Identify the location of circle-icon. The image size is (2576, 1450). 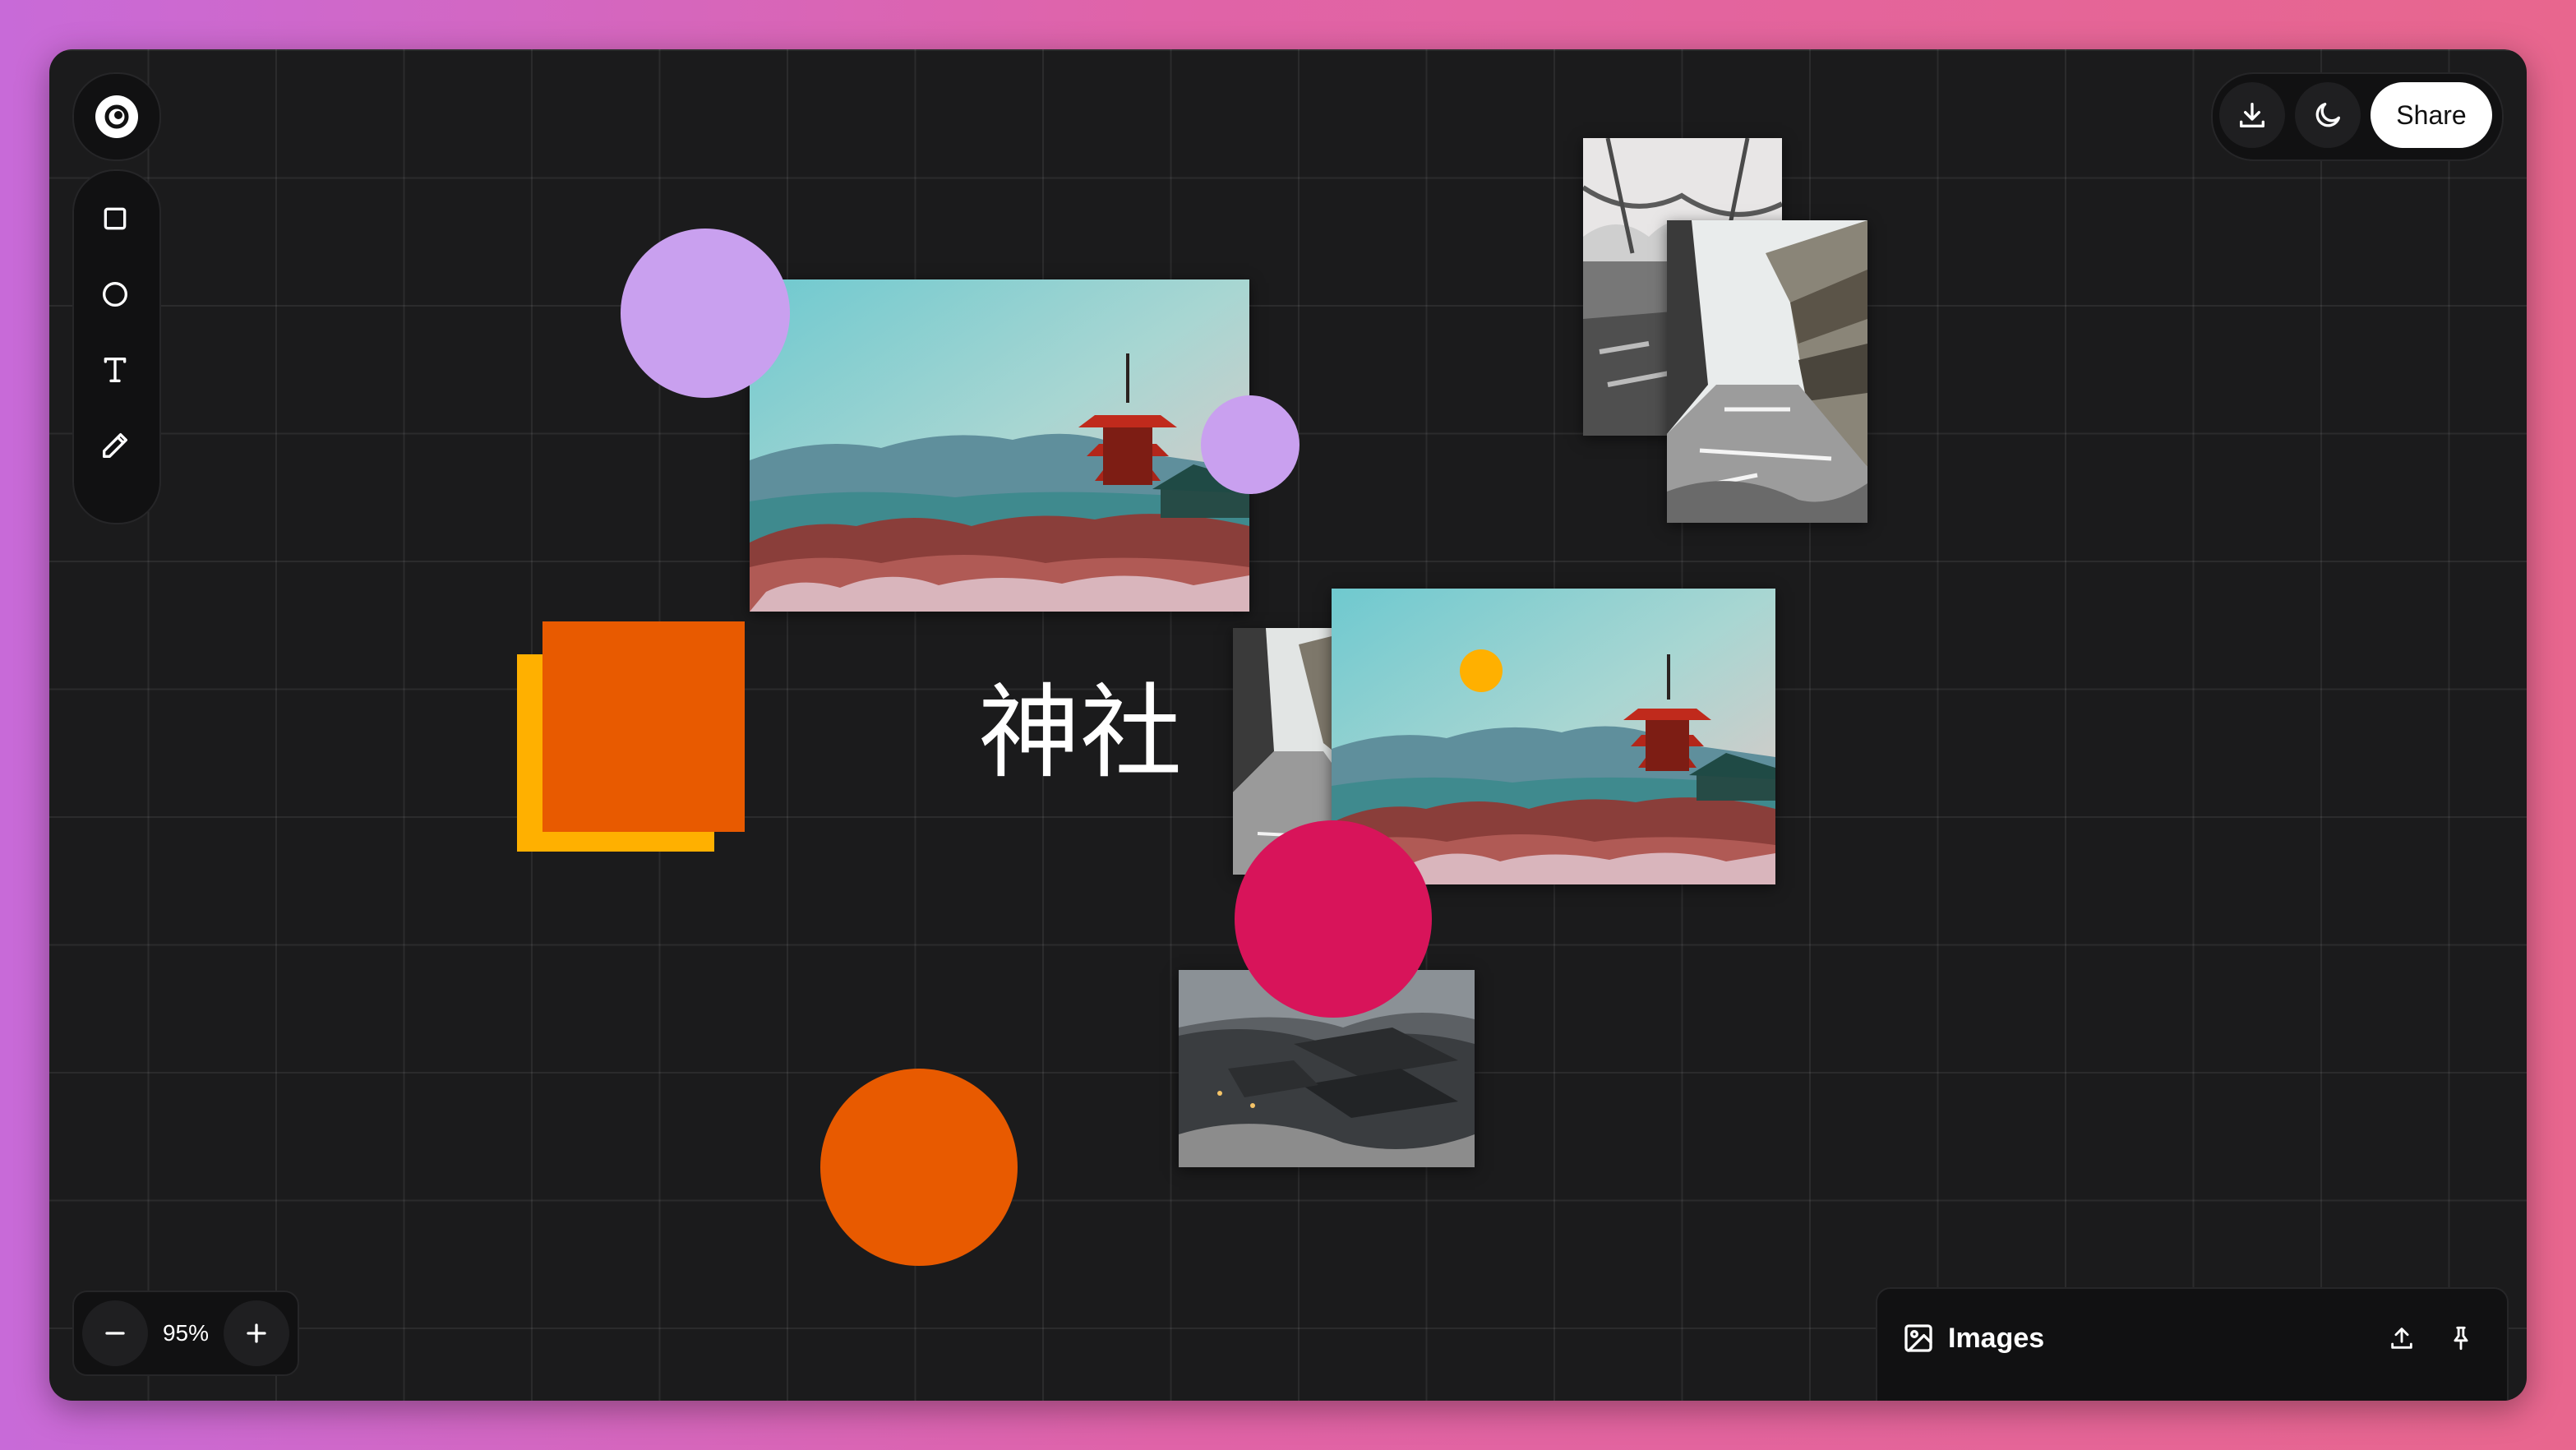
(115, 294).